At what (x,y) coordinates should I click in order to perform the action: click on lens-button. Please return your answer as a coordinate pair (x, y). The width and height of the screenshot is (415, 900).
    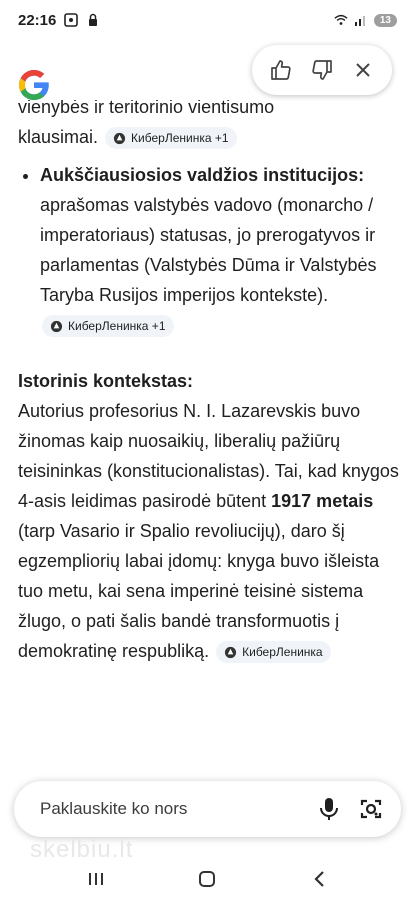
    Looking at the image, I should click on (371, 809).